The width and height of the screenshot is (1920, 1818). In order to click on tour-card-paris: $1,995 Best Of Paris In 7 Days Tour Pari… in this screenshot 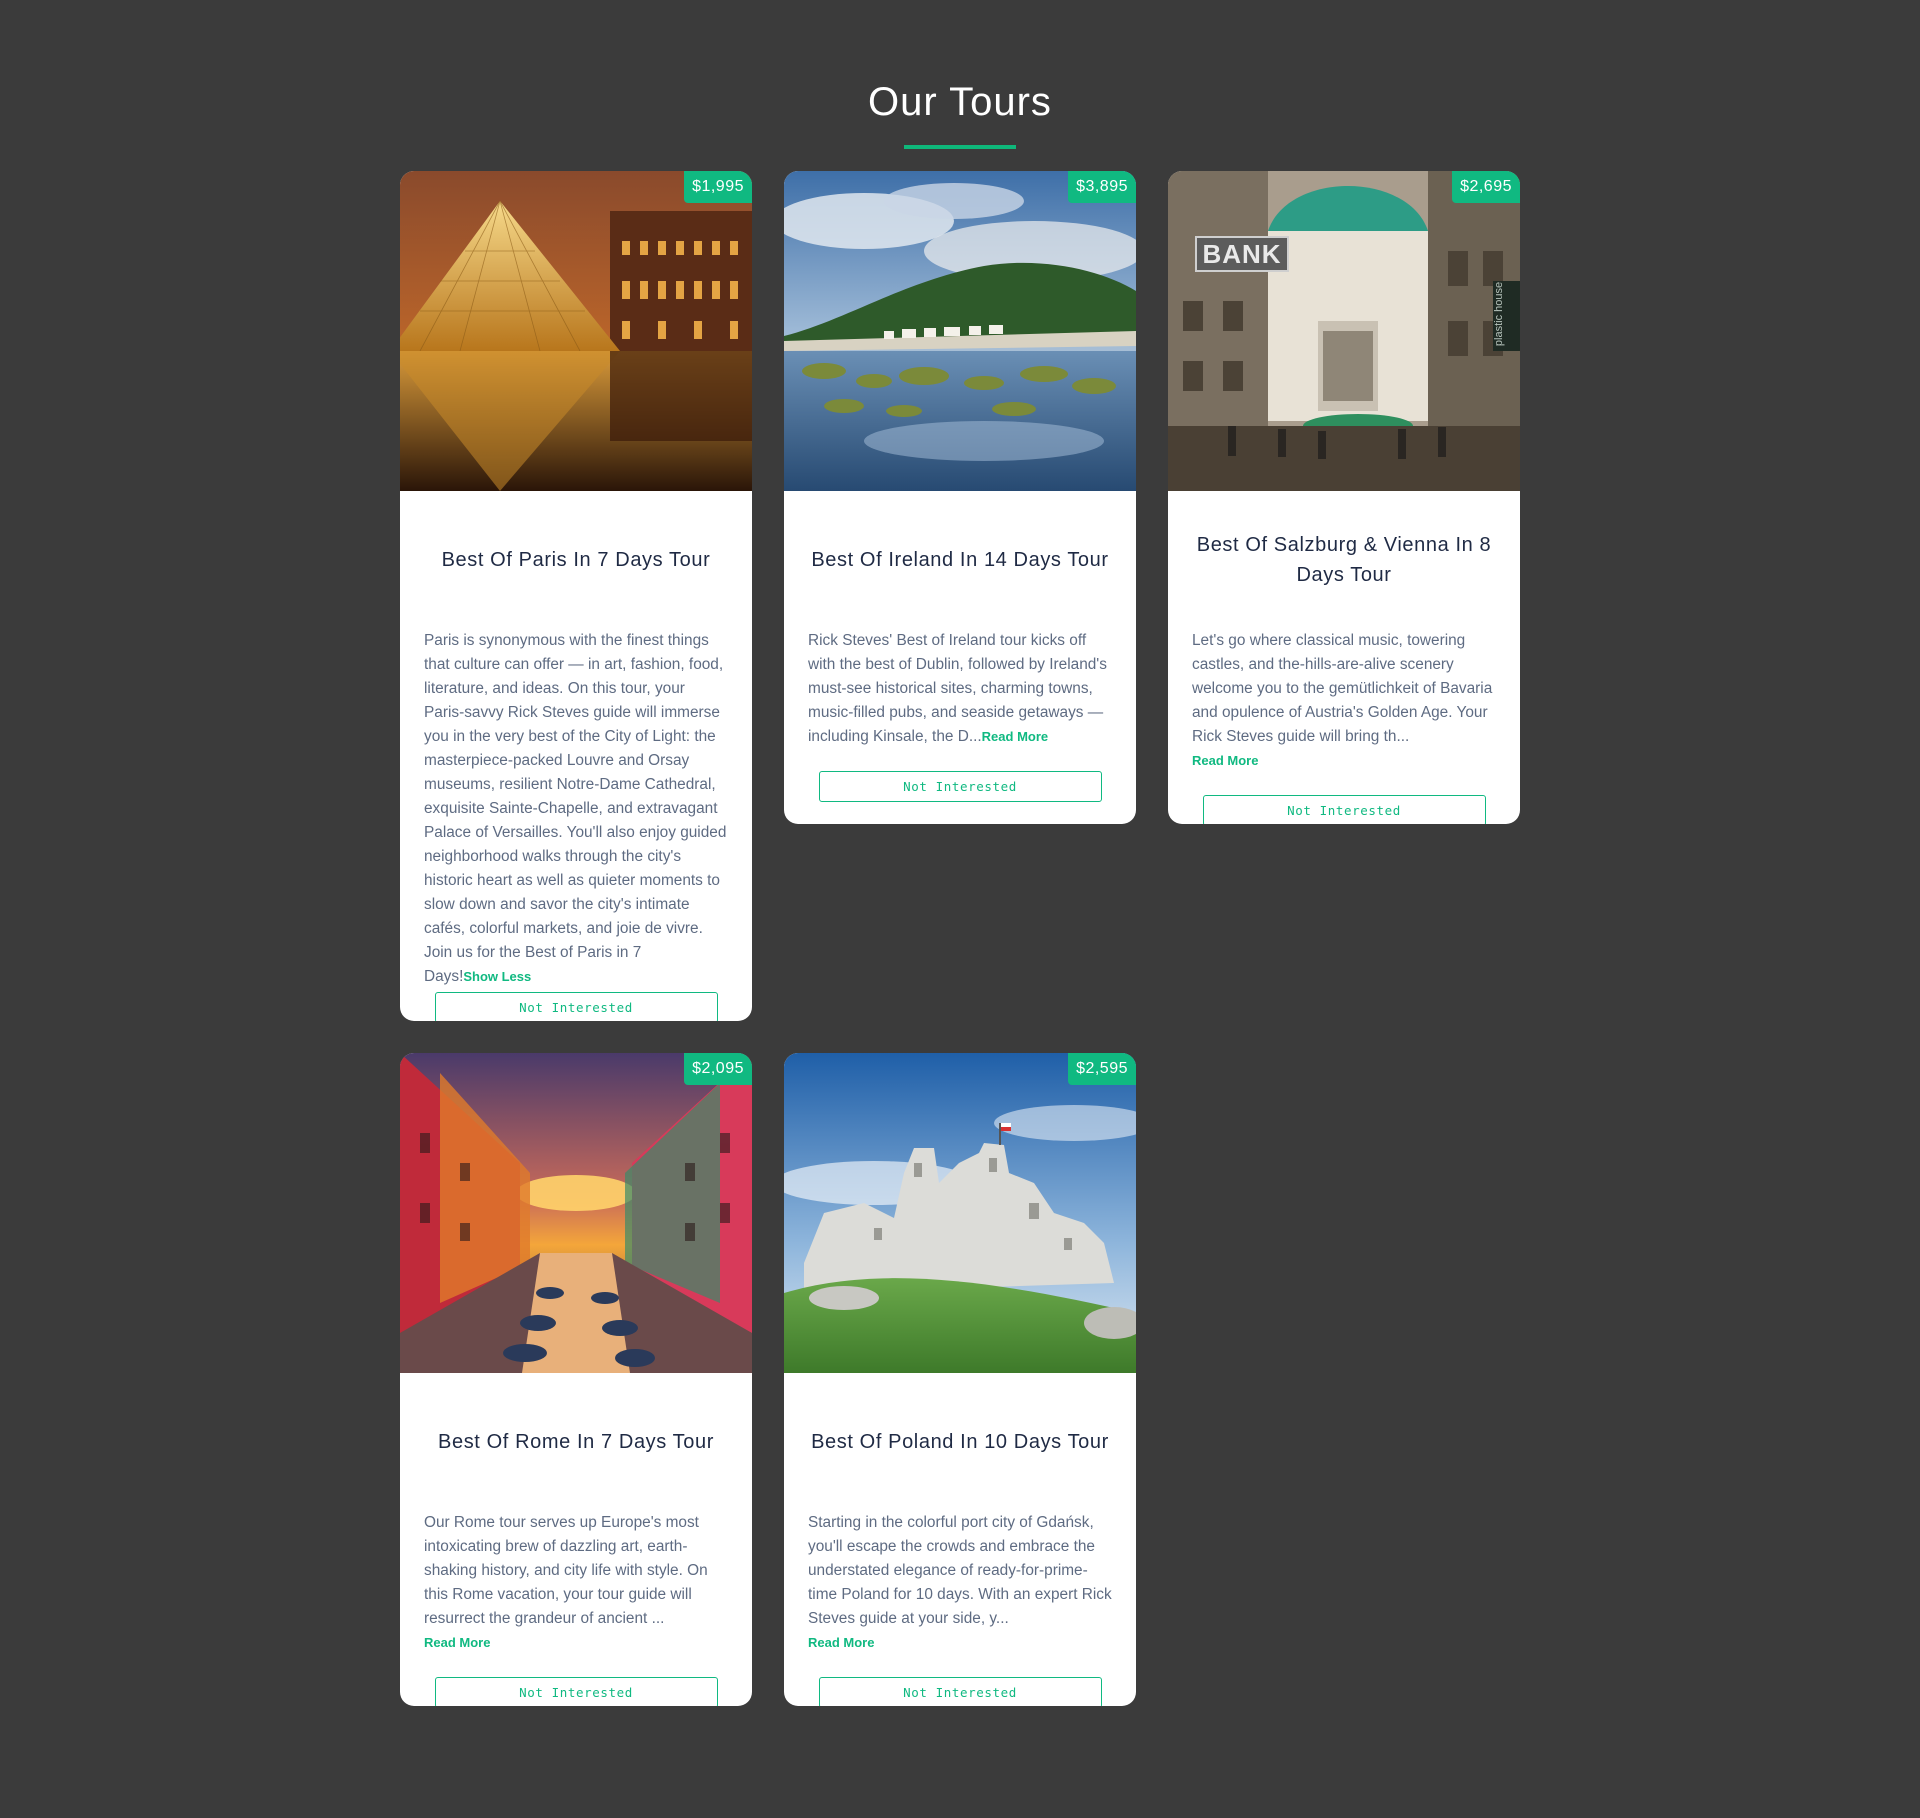, I will do `click(576, 596)`.